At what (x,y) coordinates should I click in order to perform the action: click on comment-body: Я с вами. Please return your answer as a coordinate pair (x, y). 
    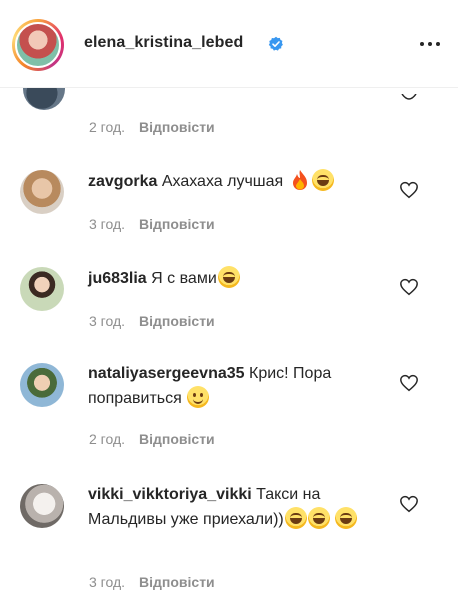
    Looking at the image, I should click on (184, 278).